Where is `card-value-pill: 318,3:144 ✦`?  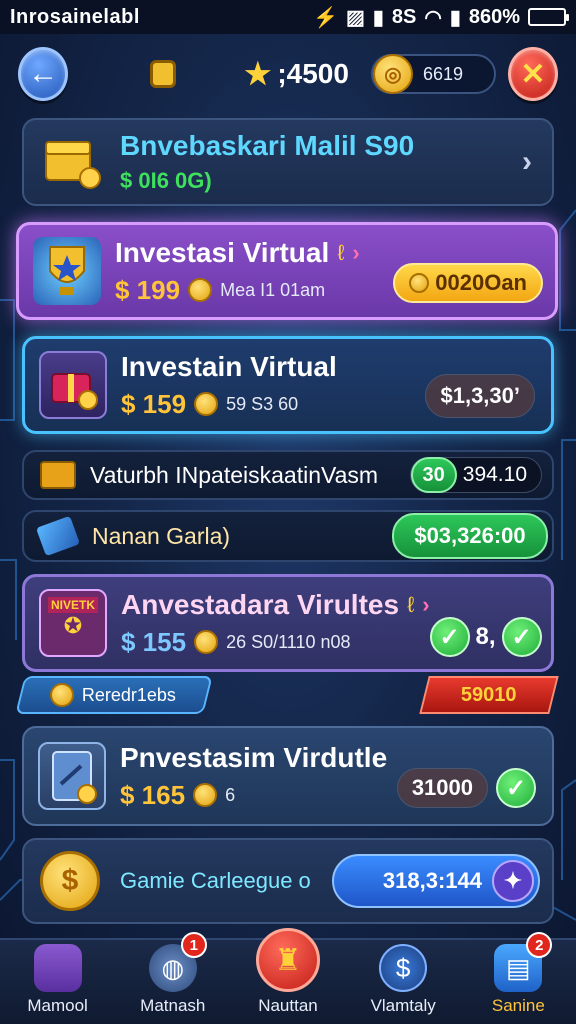 card-value-pill: 318,3:144 ✦ is located at coordinates (436, 881).